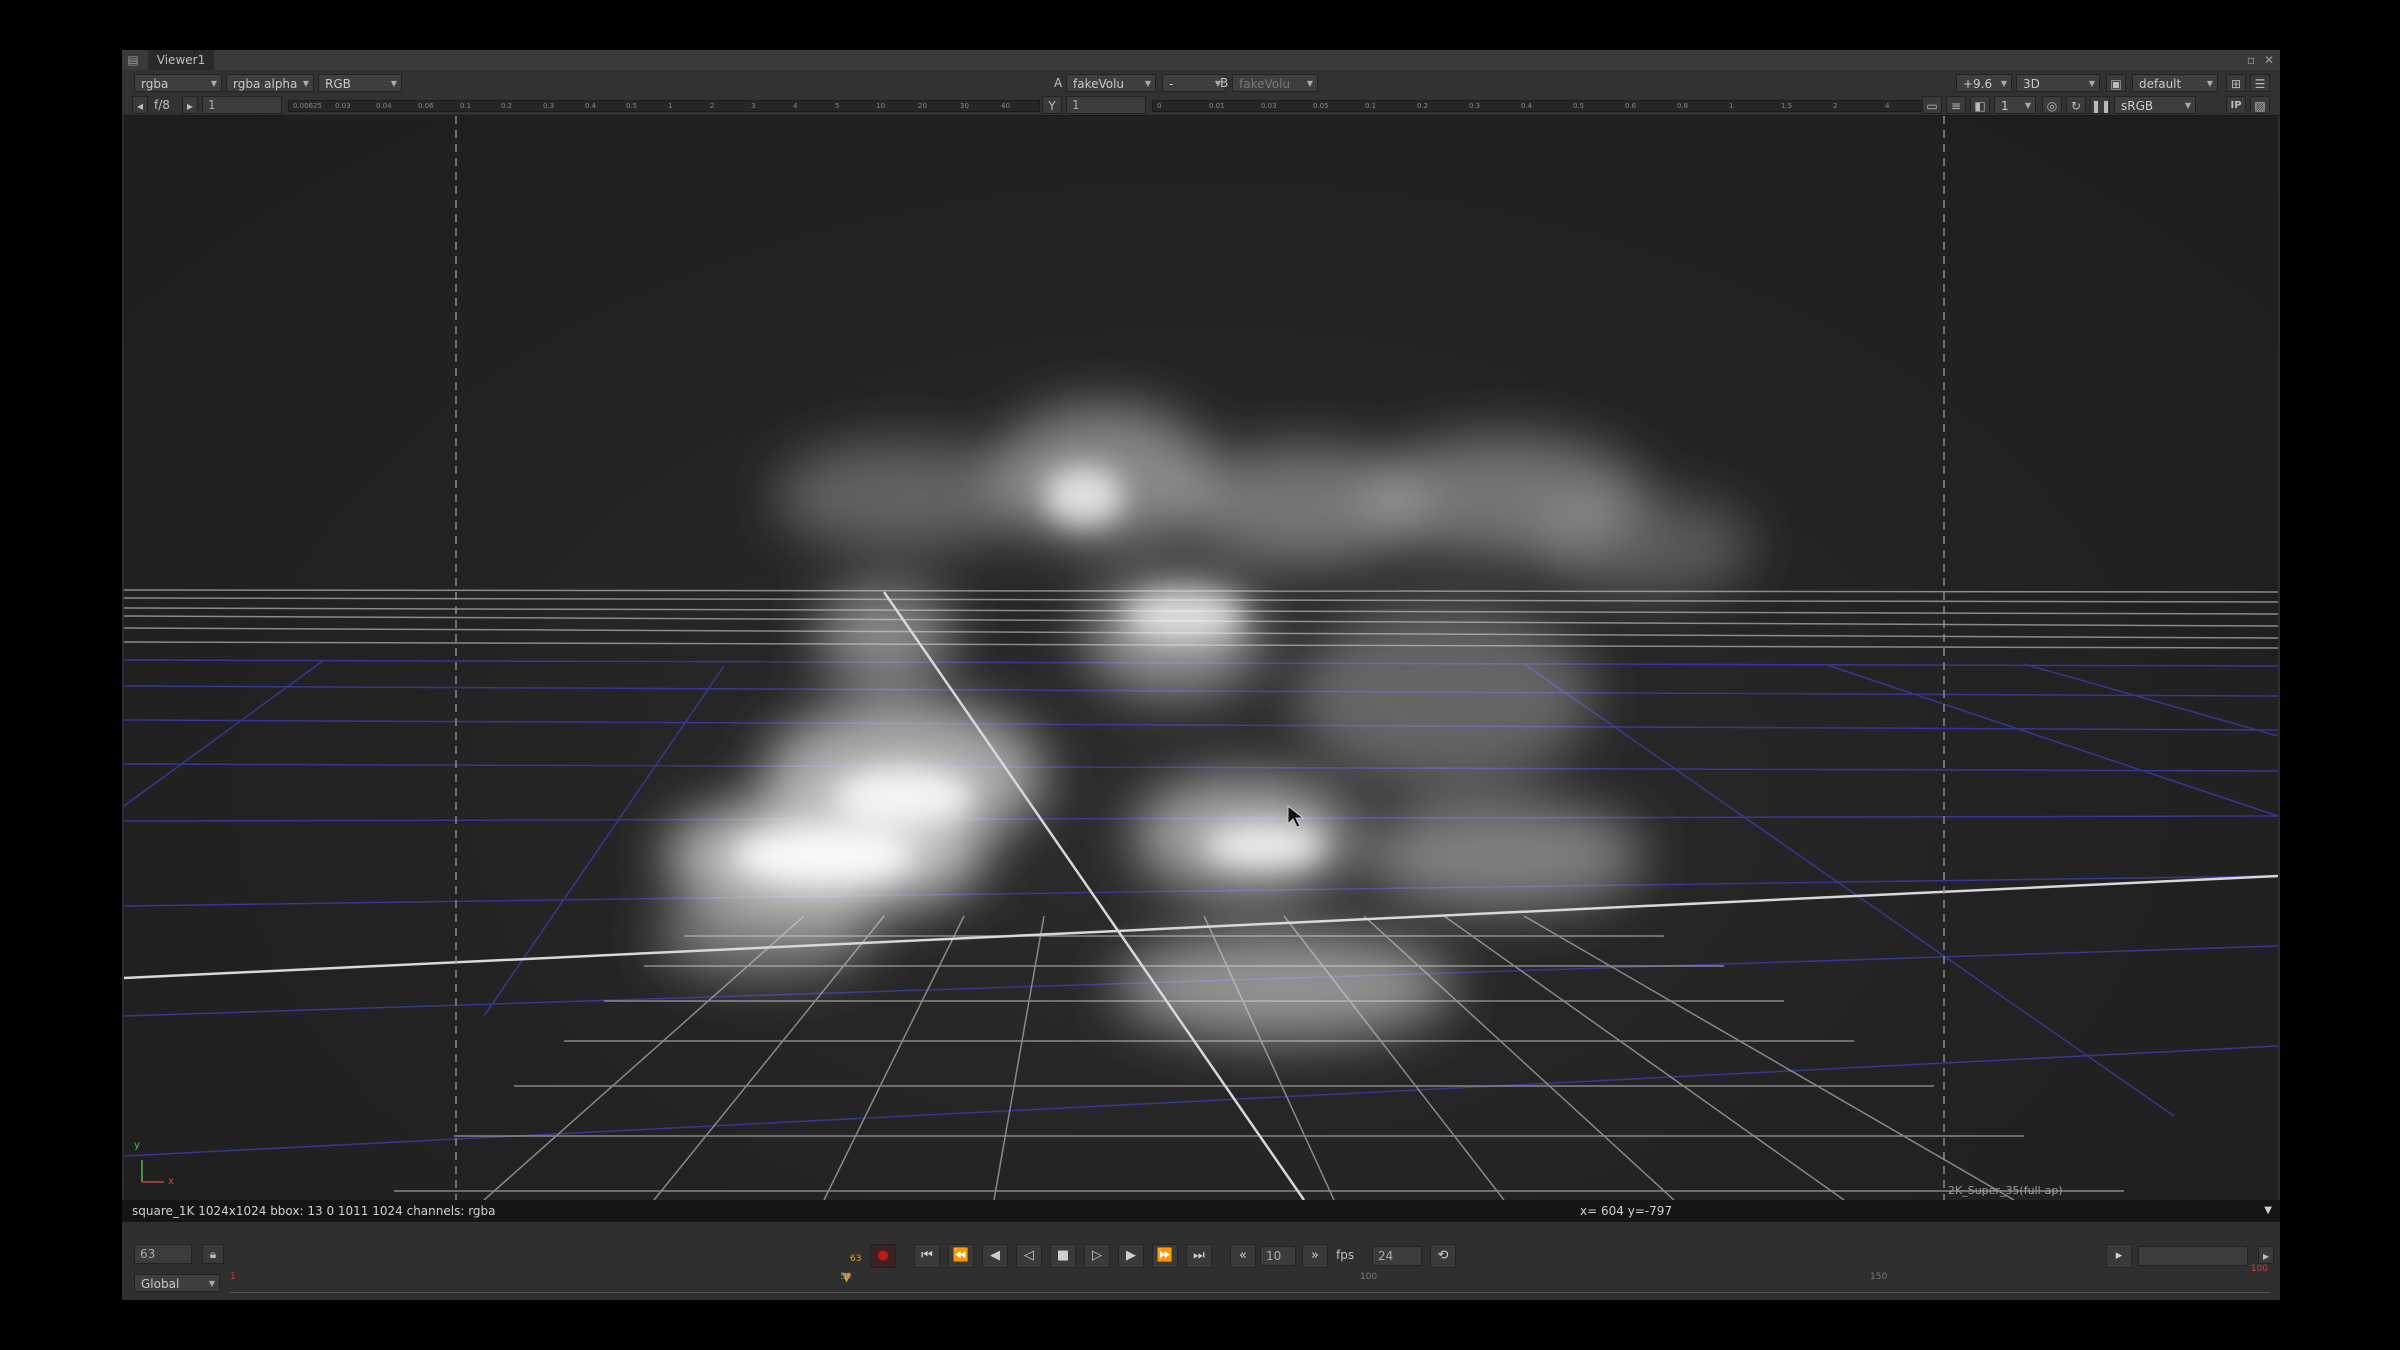 This screenshot has width=2400, height=1350. I want to click on viewer-settings-icon: ☰, so click(2260, 83).